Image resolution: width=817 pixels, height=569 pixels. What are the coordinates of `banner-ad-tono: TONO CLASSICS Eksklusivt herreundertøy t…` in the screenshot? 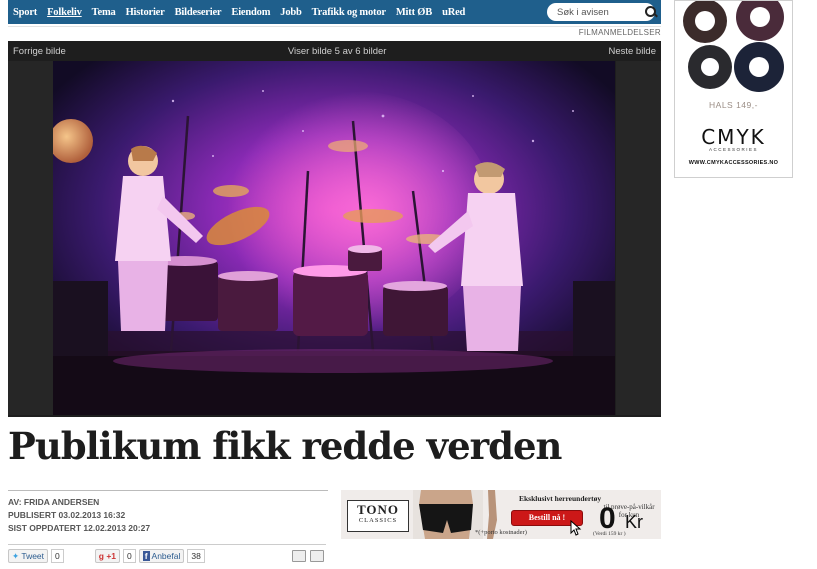 It's located at (501, 514).